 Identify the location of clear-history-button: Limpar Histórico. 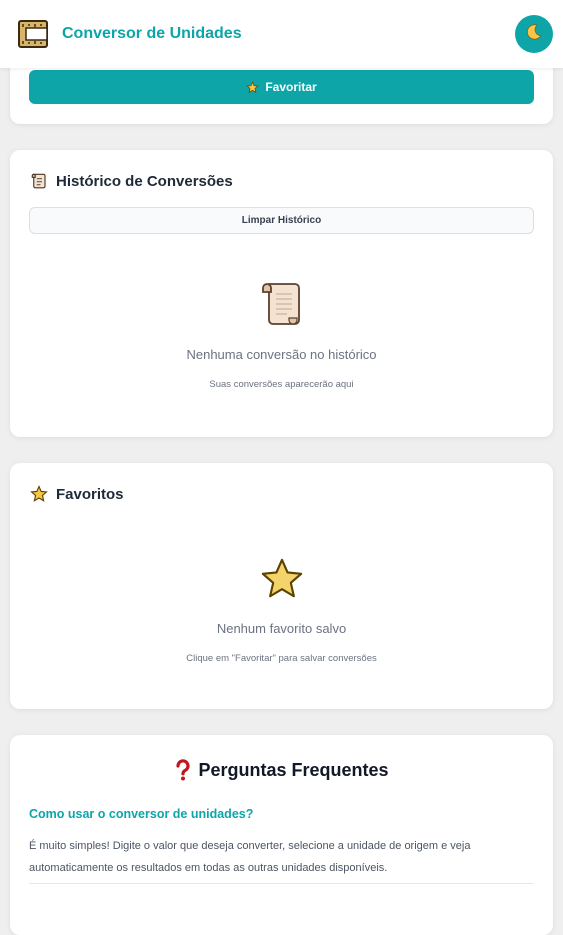
(281, 220).